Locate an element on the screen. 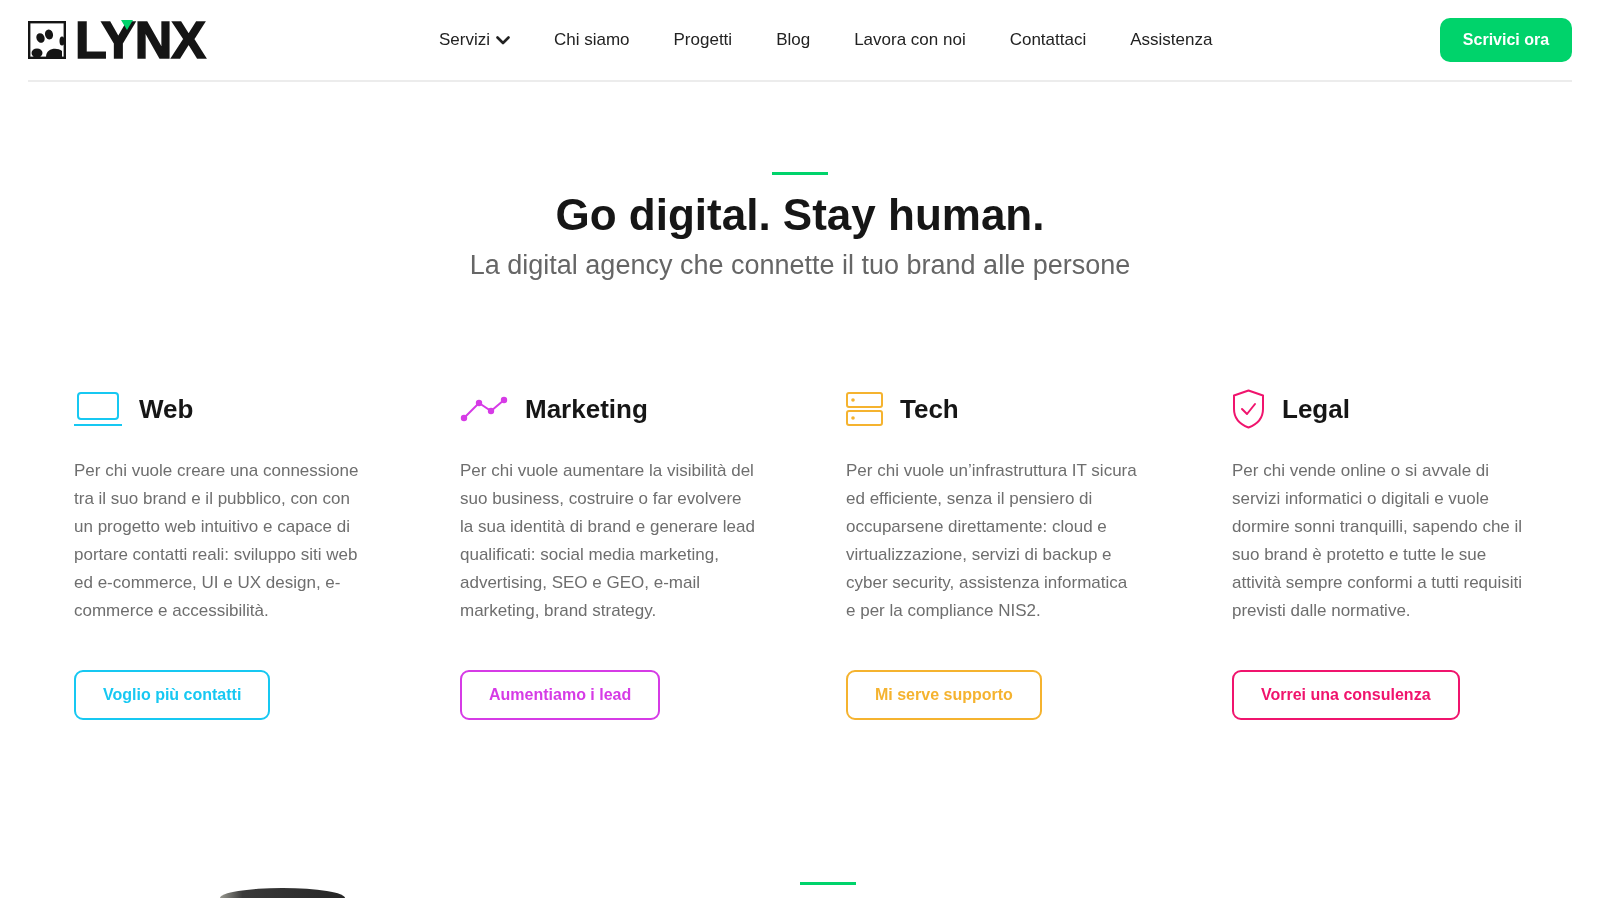 Image resolution: width=1600 pixels, height=898 pixels. service-title: Web is located at coordinates (166, 409).